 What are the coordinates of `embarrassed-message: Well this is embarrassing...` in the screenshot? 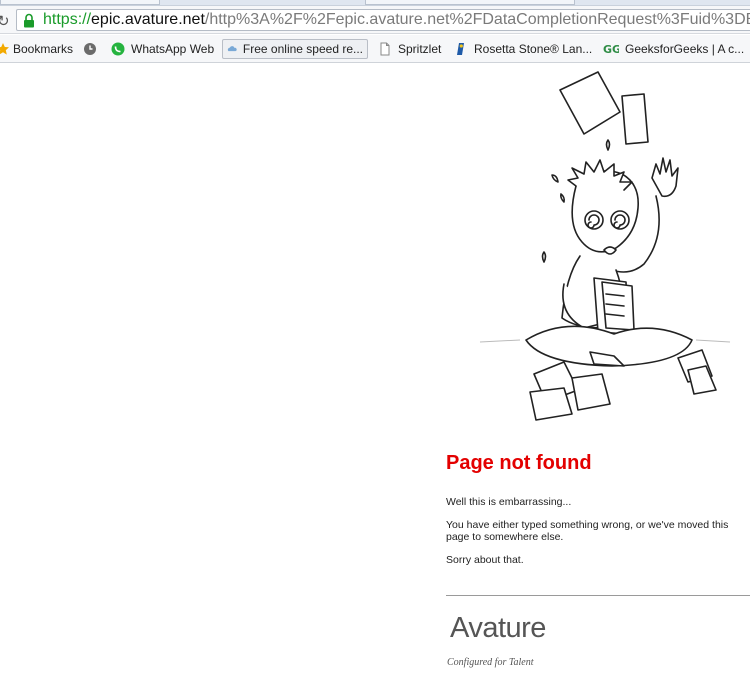 It's located at (509, 502).